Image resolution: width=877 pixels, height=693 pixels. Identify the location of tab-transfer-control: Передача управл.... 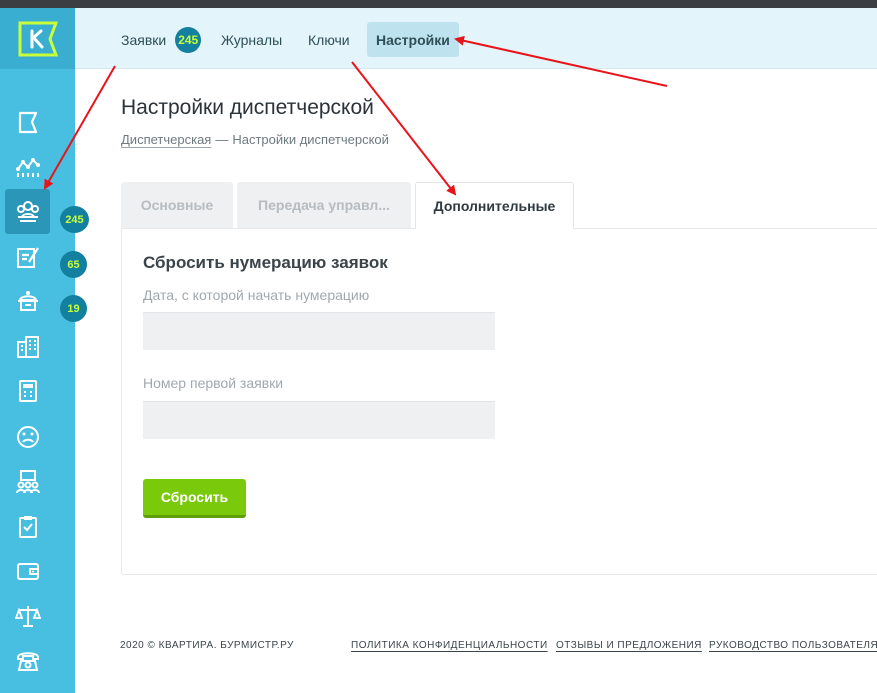
(324, 205).